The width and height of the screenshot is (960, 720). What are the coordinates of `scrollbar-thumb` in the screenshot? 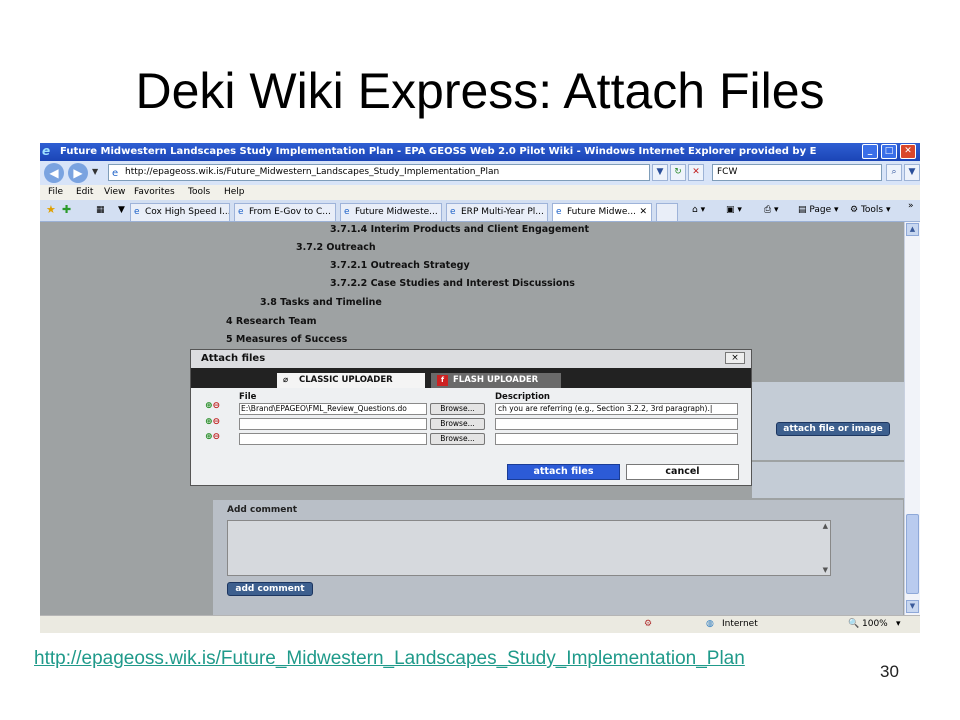 It's located at (912, 554).